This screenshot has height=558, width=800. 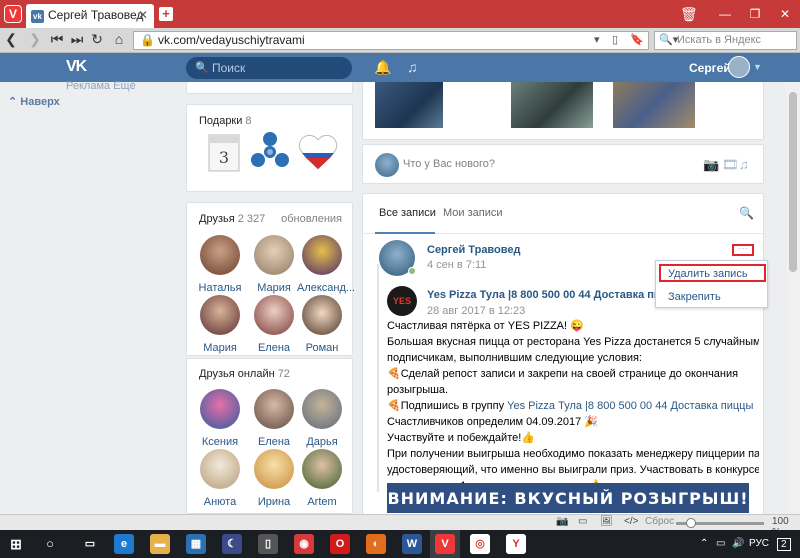 What do you see at coordinates (746, 213) in the screenshot?
I see `search-icon: 🔍` at bounding box center [746, 213].